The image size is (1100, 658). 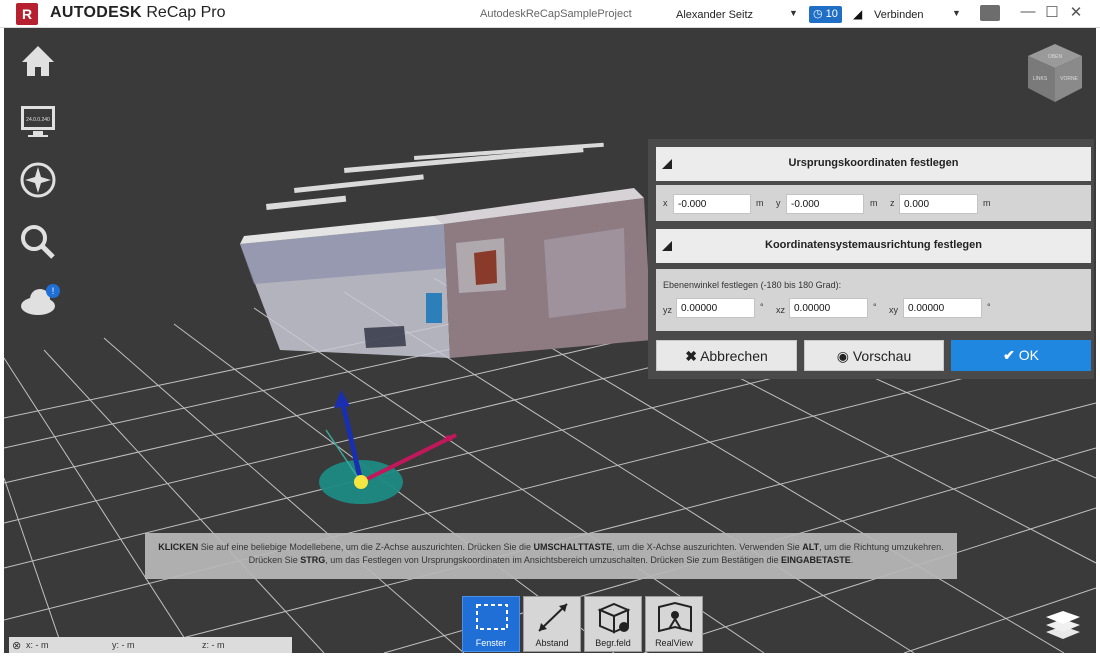 I want to click on app-title: AUTODESK ReCap Pro, so click(x=138, y=13).